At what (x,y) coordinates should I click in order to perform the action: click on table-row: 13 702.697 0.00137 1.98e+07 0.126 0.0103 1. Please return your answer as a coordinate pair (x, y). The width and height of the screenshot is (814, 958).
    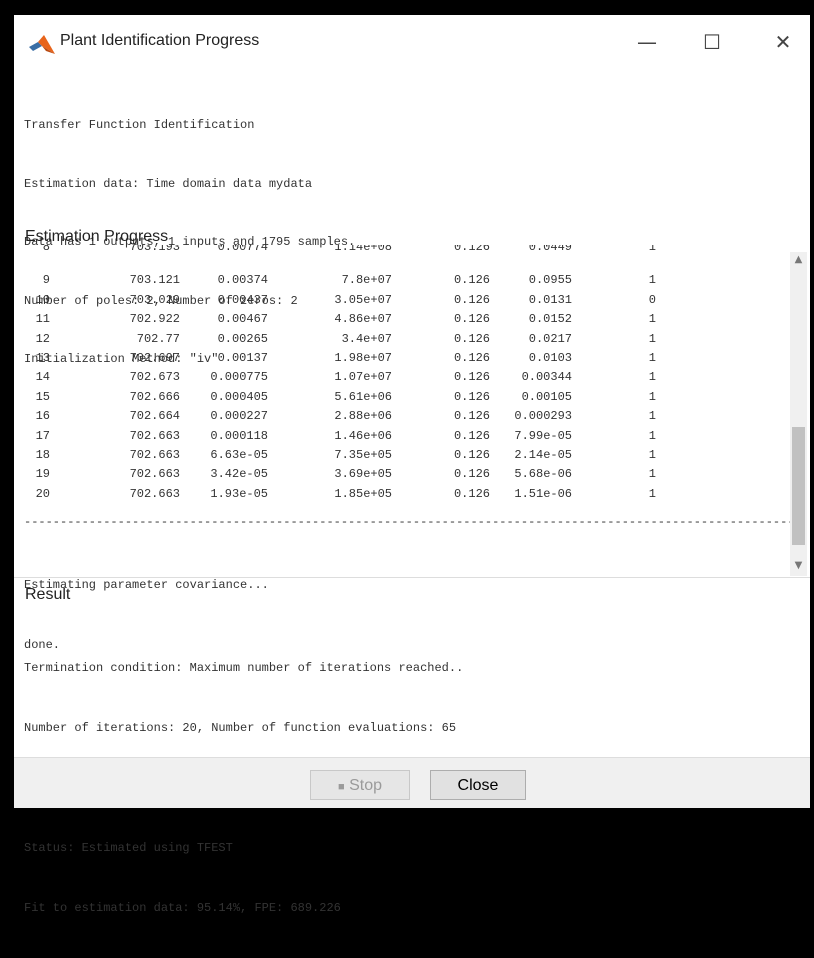
    Looking at the image, I should click on (405, 358).